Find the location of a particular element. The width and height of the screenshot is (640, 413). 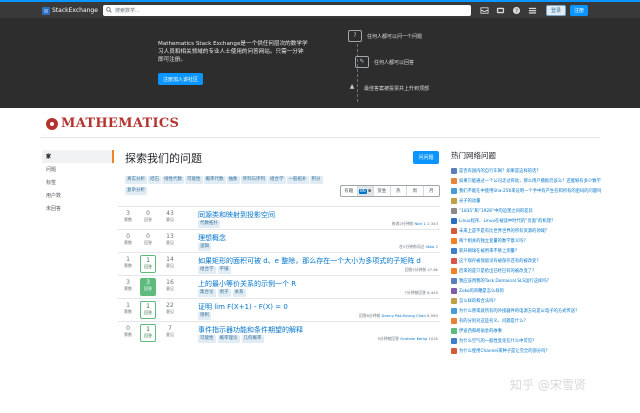

tag-filter: 线性代数 is located at coordinates (173, 180).